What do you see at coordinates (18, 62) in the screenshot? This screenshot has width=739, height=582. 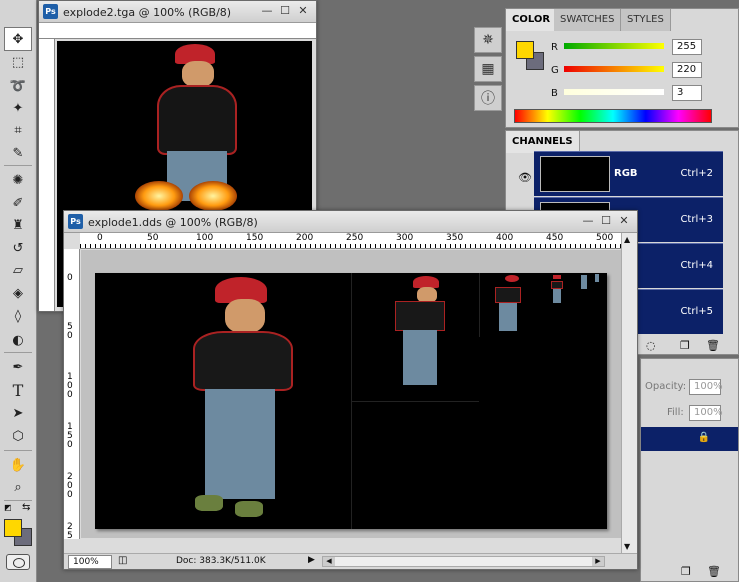 I see `marquee-tool-icon: ⬚` at bounding box center [18, 62].